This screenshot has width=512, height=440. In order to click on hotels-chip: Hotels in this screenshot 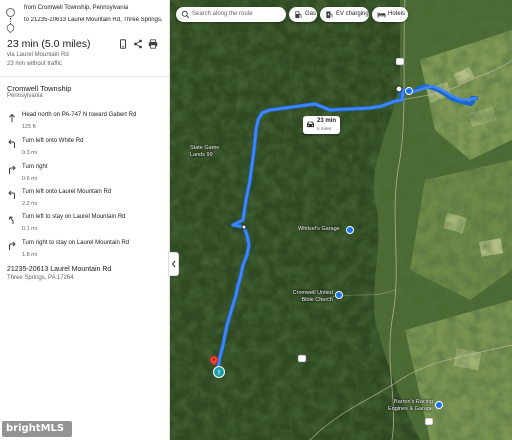, I will do `click(390, 14)`.